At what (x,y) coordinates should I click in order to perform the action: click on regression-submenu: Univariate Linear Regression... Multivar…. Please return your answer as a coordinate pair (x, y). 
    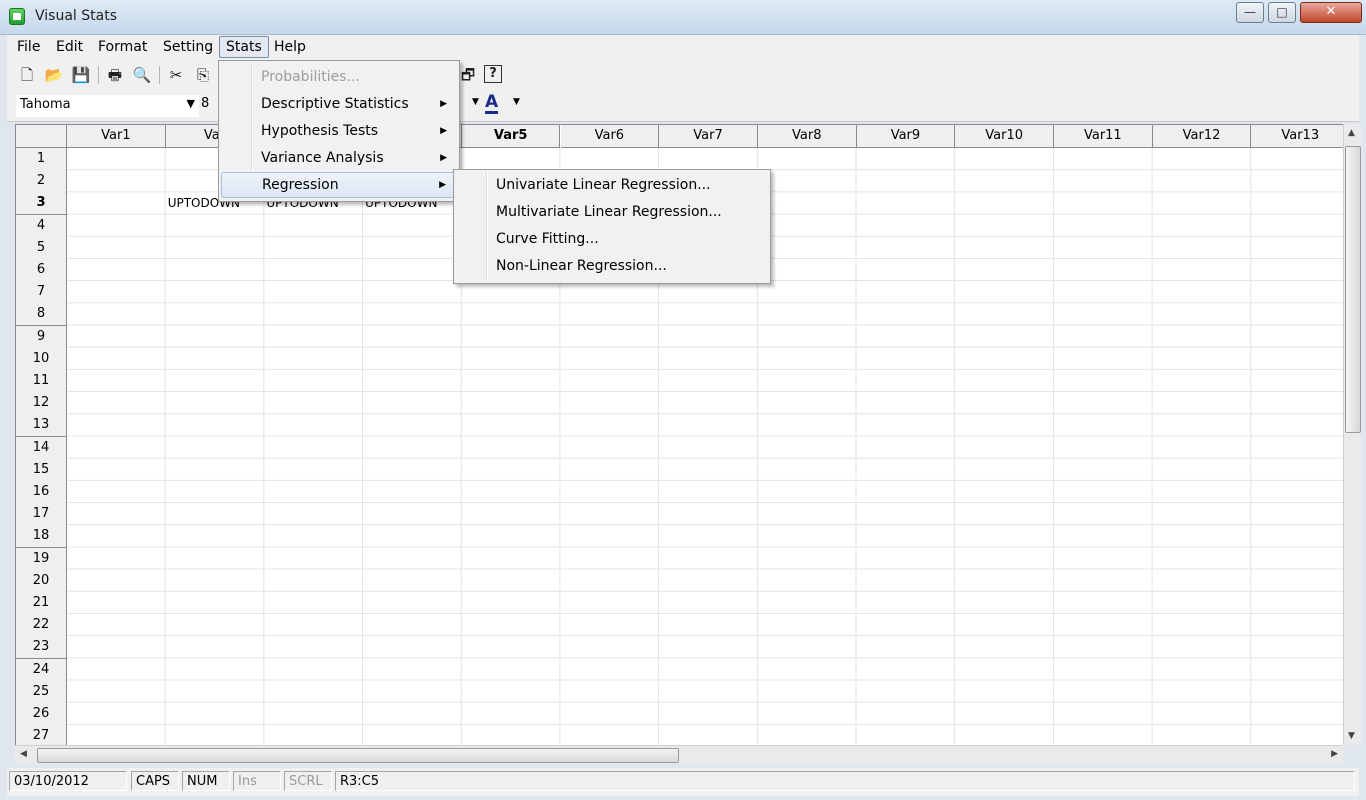
    Looking at the image, I should click on (612, 226).